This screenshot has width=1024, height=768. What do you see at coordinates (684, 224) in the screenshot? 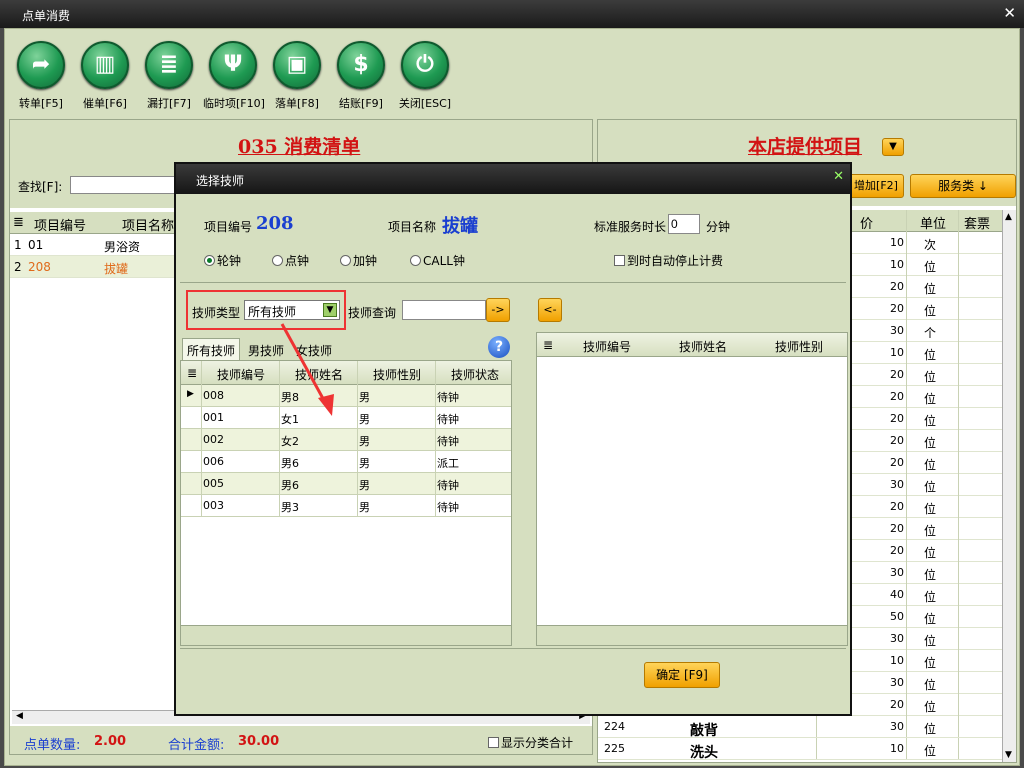
I see `duration-input` at bounding box center [684, 224].